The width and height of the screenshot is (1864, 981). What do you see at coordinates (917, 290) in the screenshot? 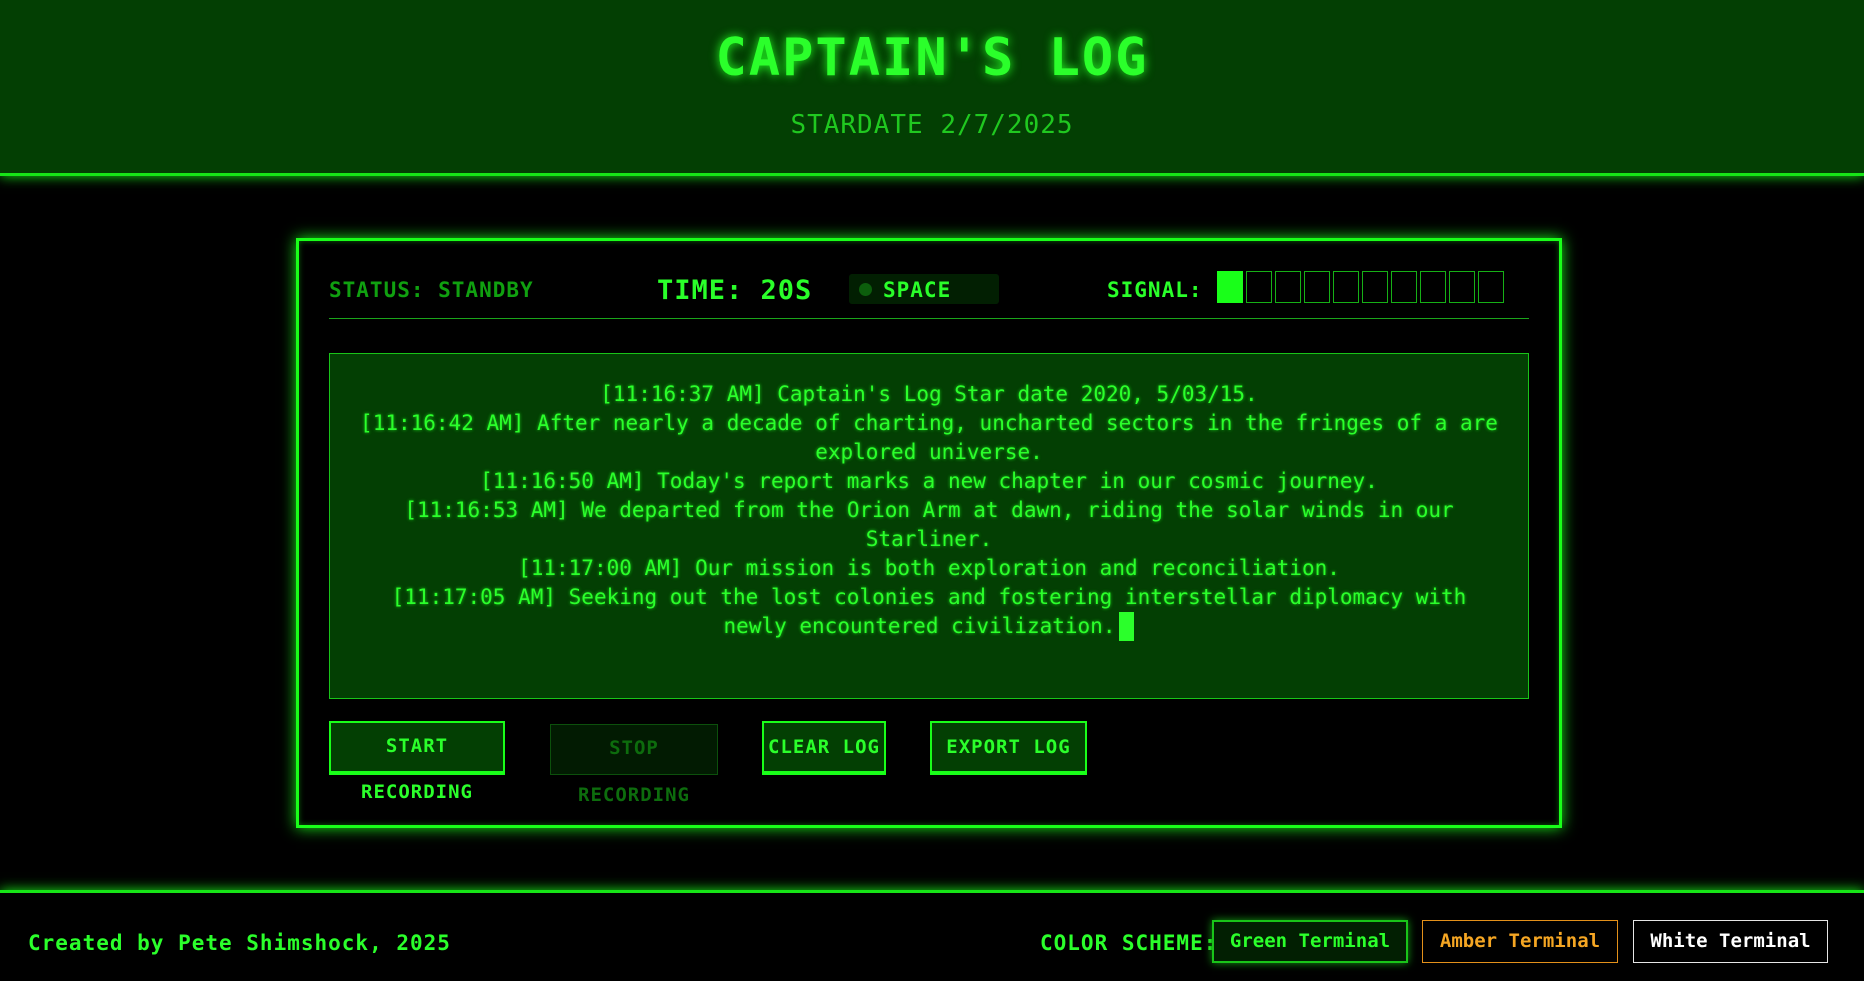
I see `space-mode-label: SPACE` at bounding box center [917, 290].